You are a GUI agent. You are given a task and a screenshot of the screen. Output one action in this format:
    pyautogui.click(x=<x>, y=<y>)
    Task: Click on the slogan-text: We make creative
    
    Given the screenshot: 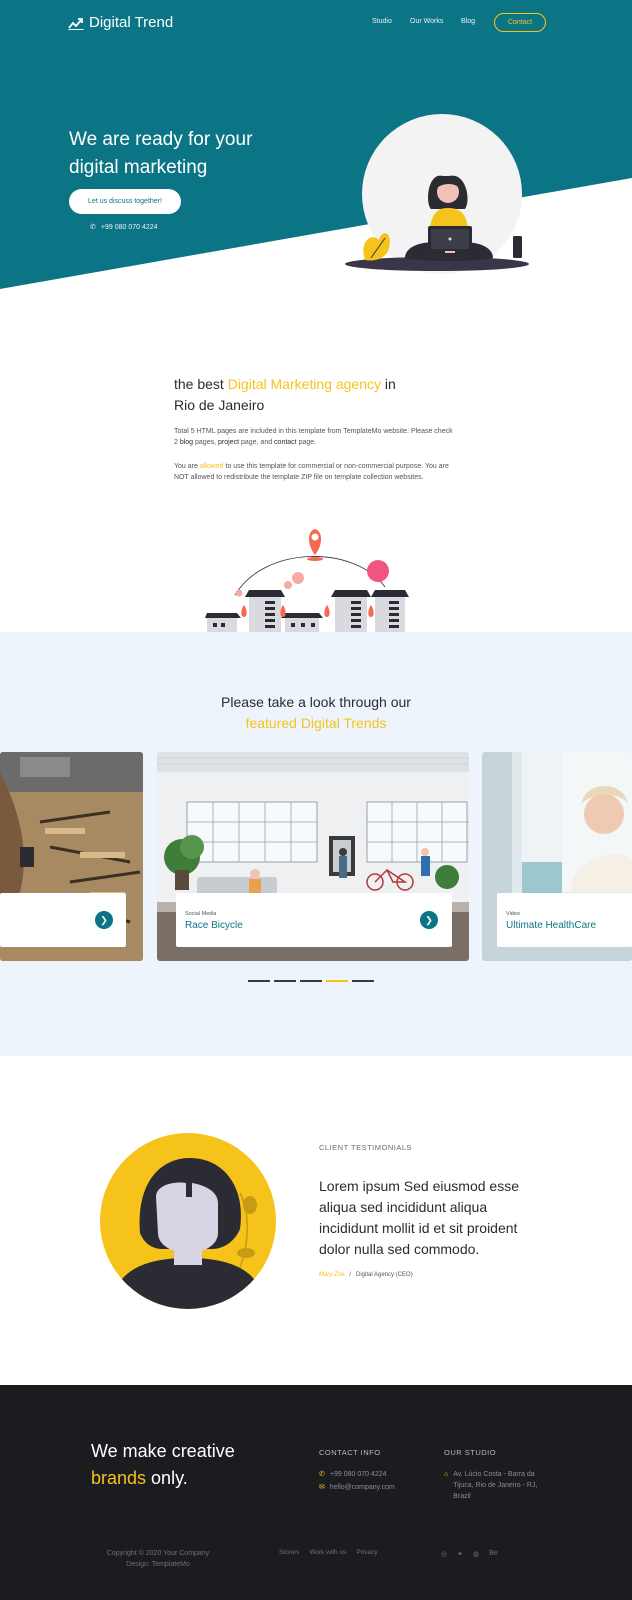 What is the action you would take?
    pyautogui.click(x=163, y=1451)
    